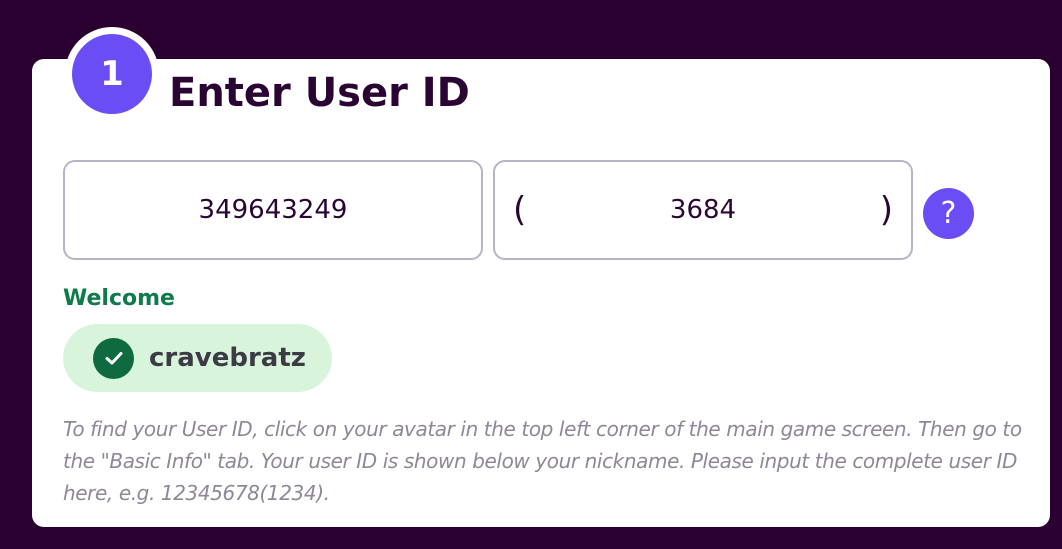  I want to click on question-mark-icon: ?, so click(948, 213).